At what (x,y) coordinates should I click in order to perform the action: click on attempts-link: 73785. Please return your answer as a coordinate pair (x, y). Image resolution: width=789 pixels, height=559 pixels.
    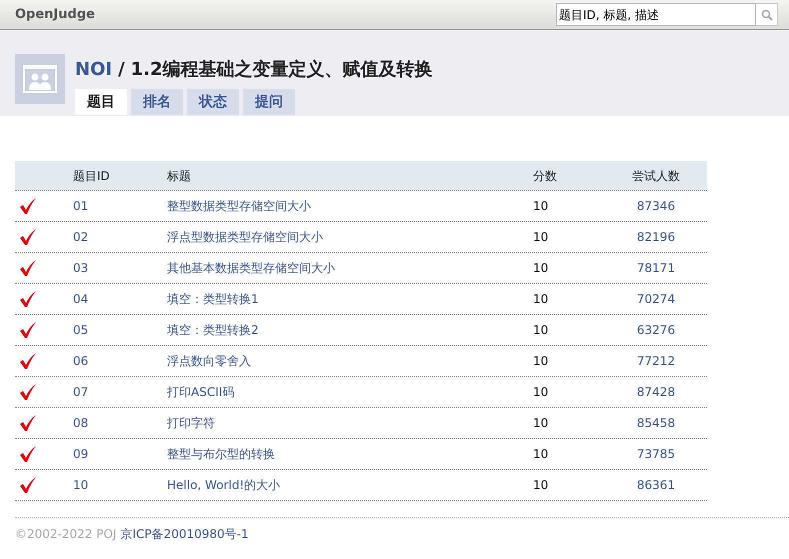
    Looking at the image, I should click on (656, 454).